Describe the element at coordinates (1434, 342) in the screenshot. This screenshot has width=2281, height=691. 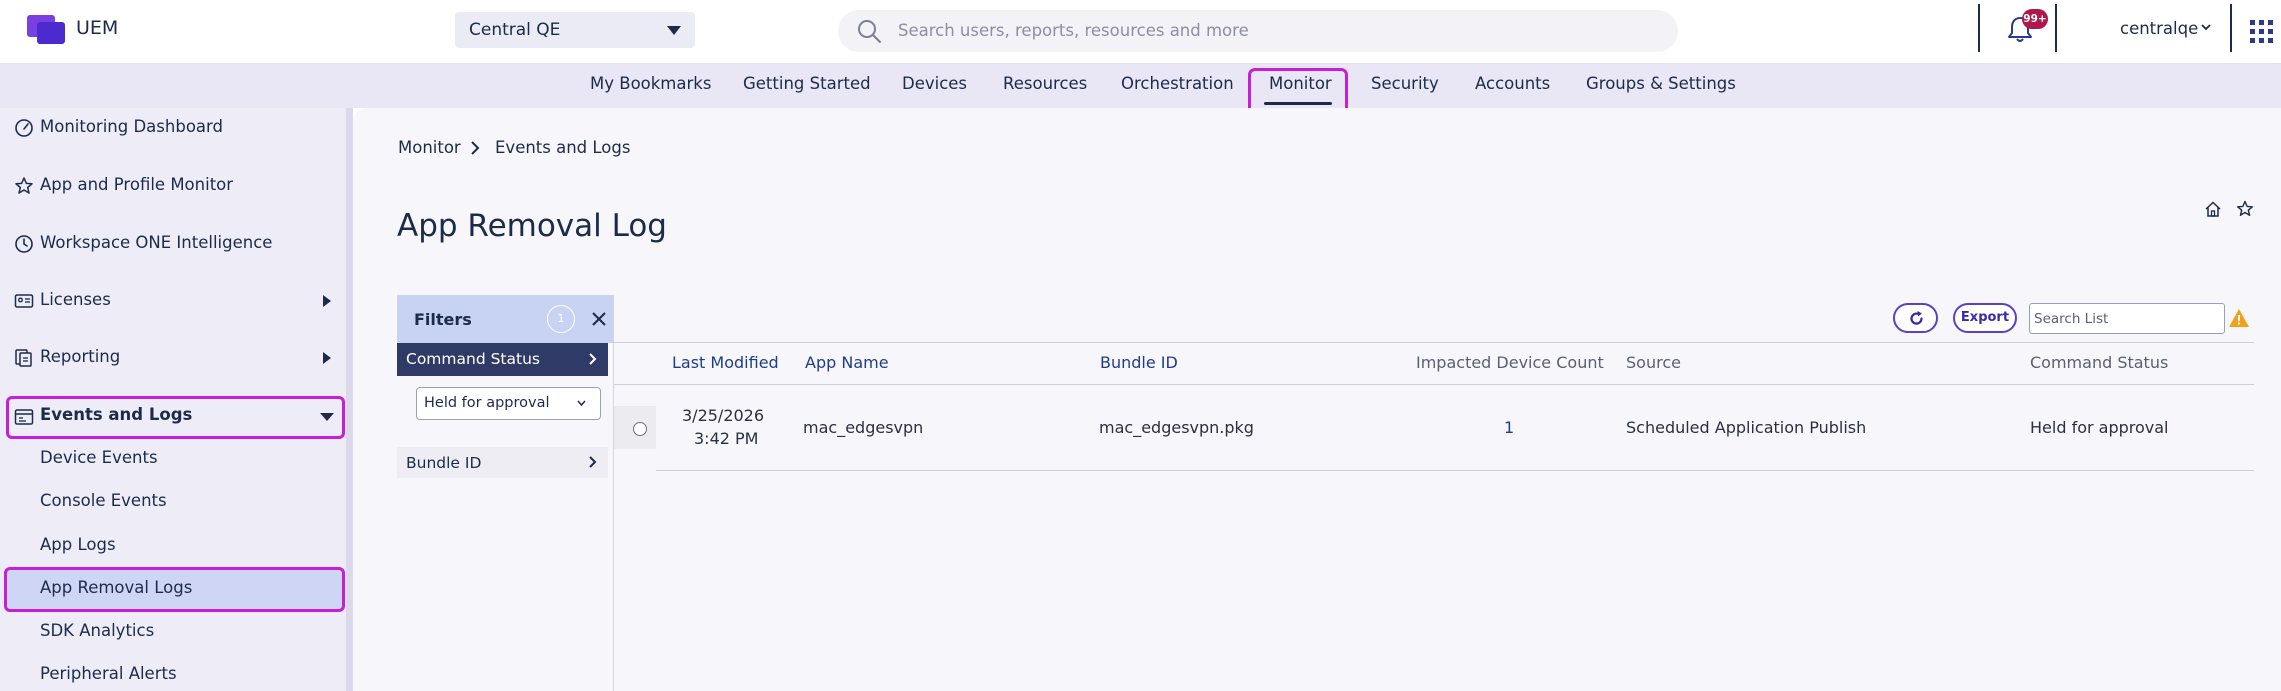
I see `table-top-border` at that location.